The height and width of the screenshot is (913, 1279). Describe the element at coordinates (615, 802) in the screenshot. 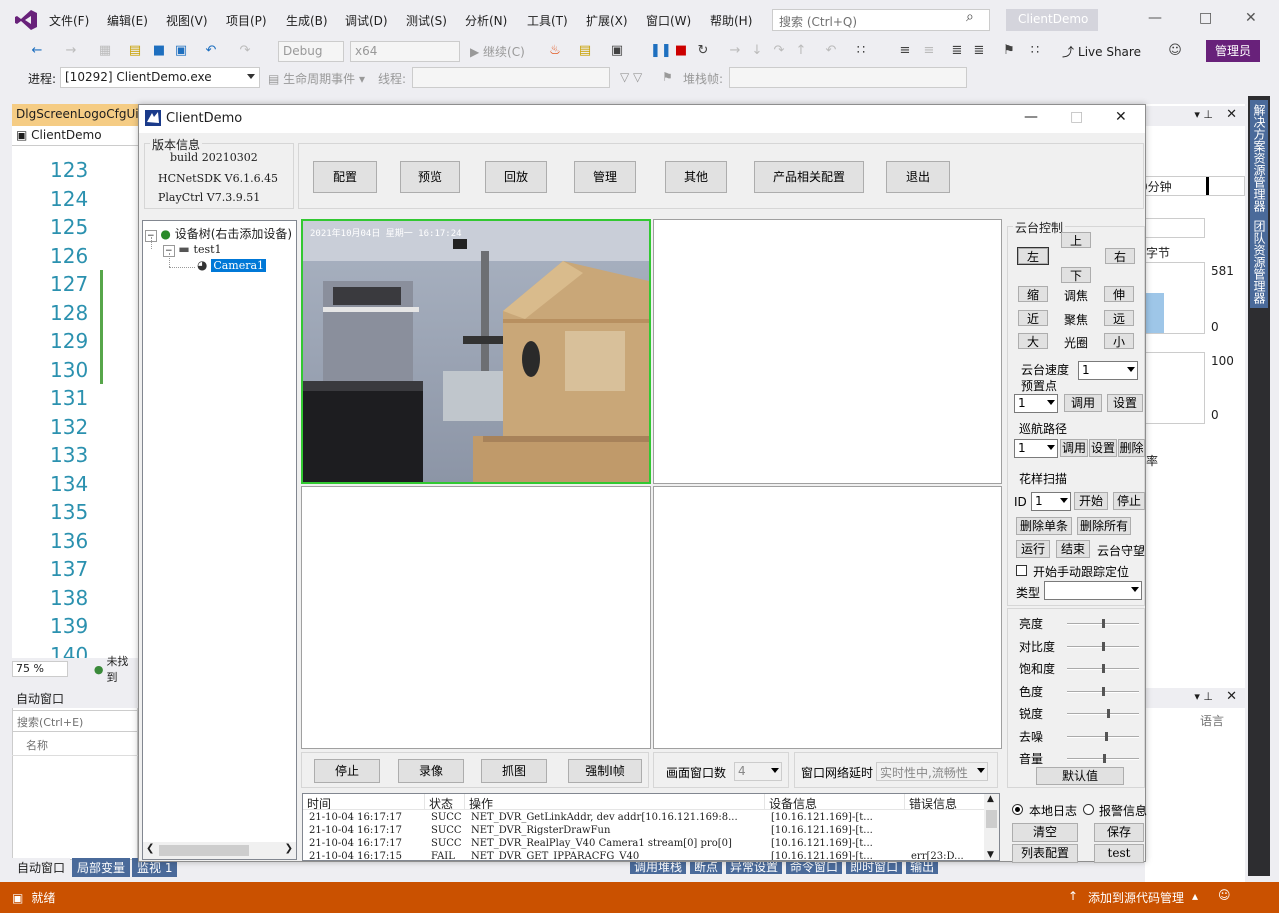

I see `log-column-header: 操作` at that location.